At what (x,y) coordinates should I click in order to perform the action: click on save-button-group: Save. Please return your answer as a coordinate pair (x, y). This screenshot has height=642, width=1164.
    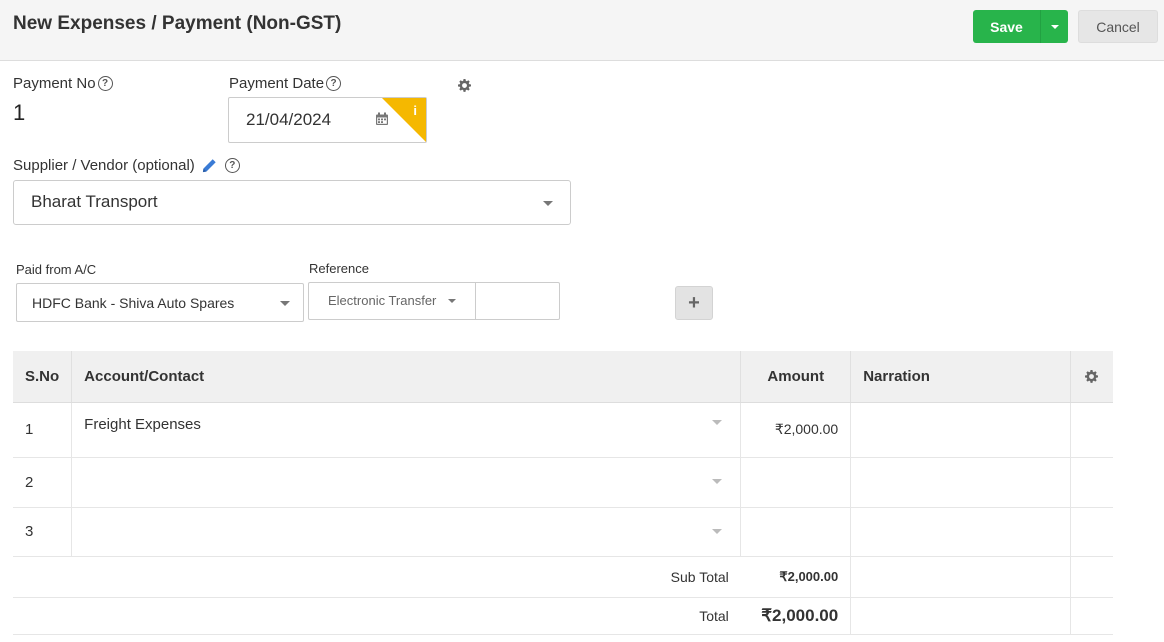
    Looking at the image, I should click on (1020, 26).